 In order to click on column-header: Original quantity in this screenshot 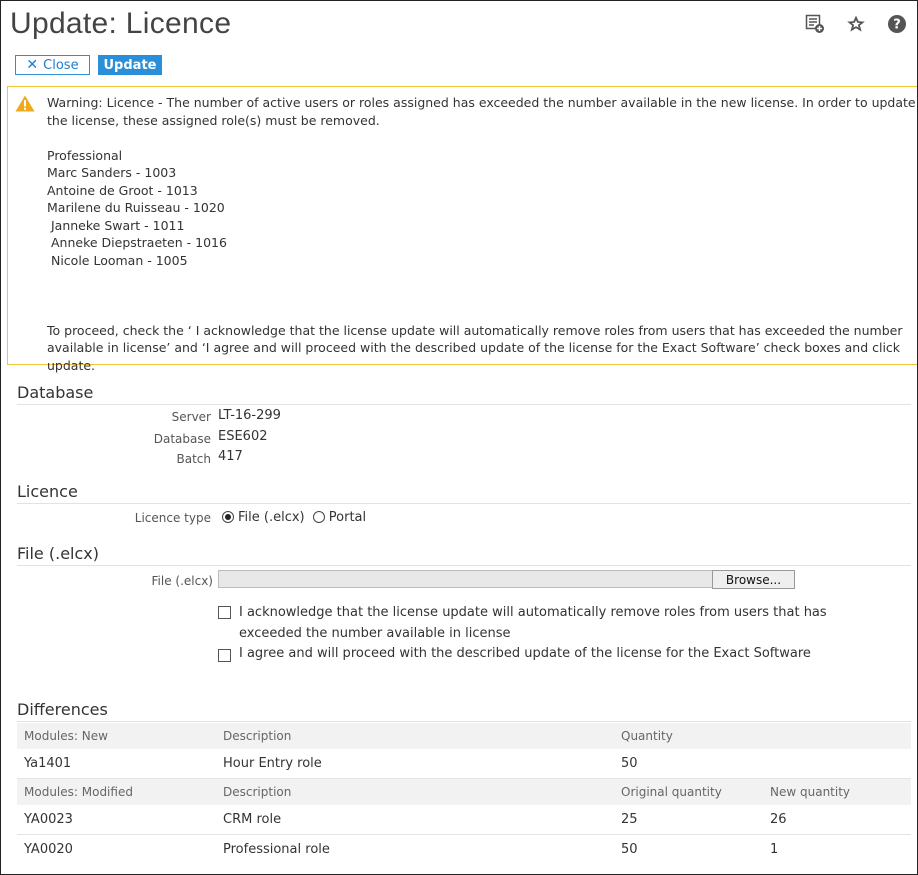, I will do `click(671, 792)`.